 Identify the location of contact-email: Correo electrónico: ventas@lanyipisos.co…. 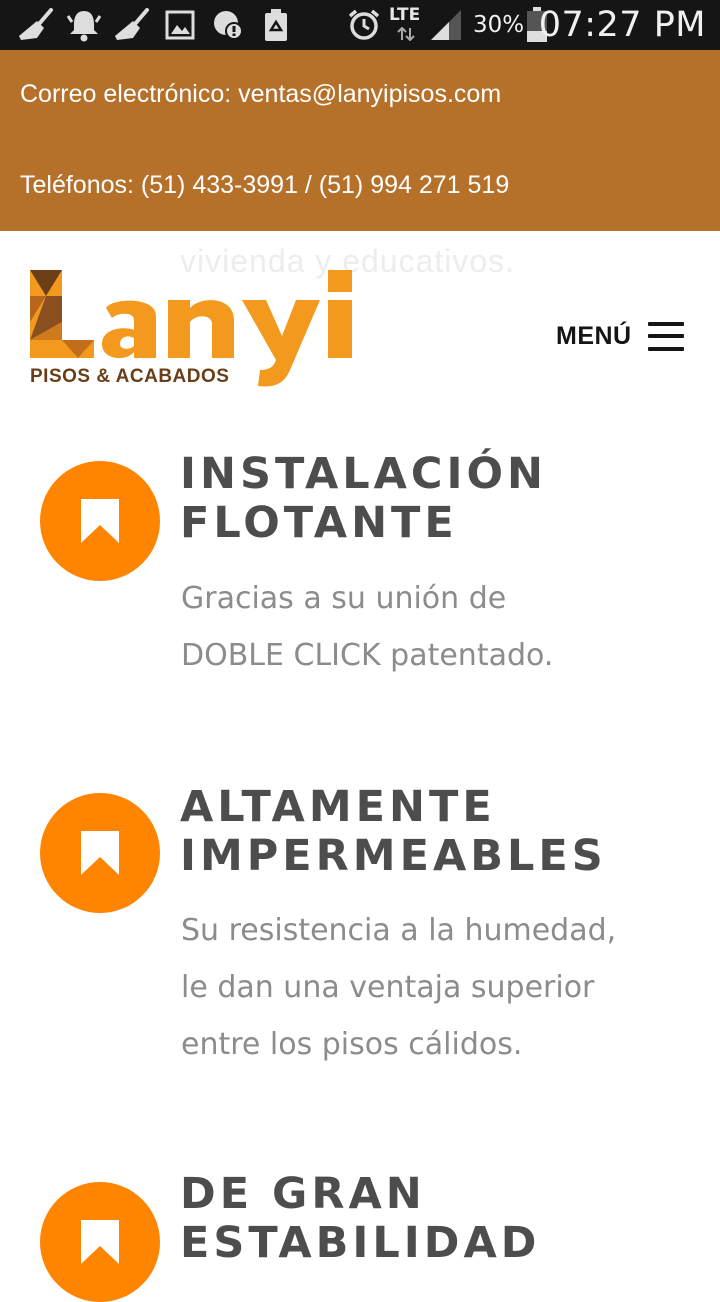
(260, 94).